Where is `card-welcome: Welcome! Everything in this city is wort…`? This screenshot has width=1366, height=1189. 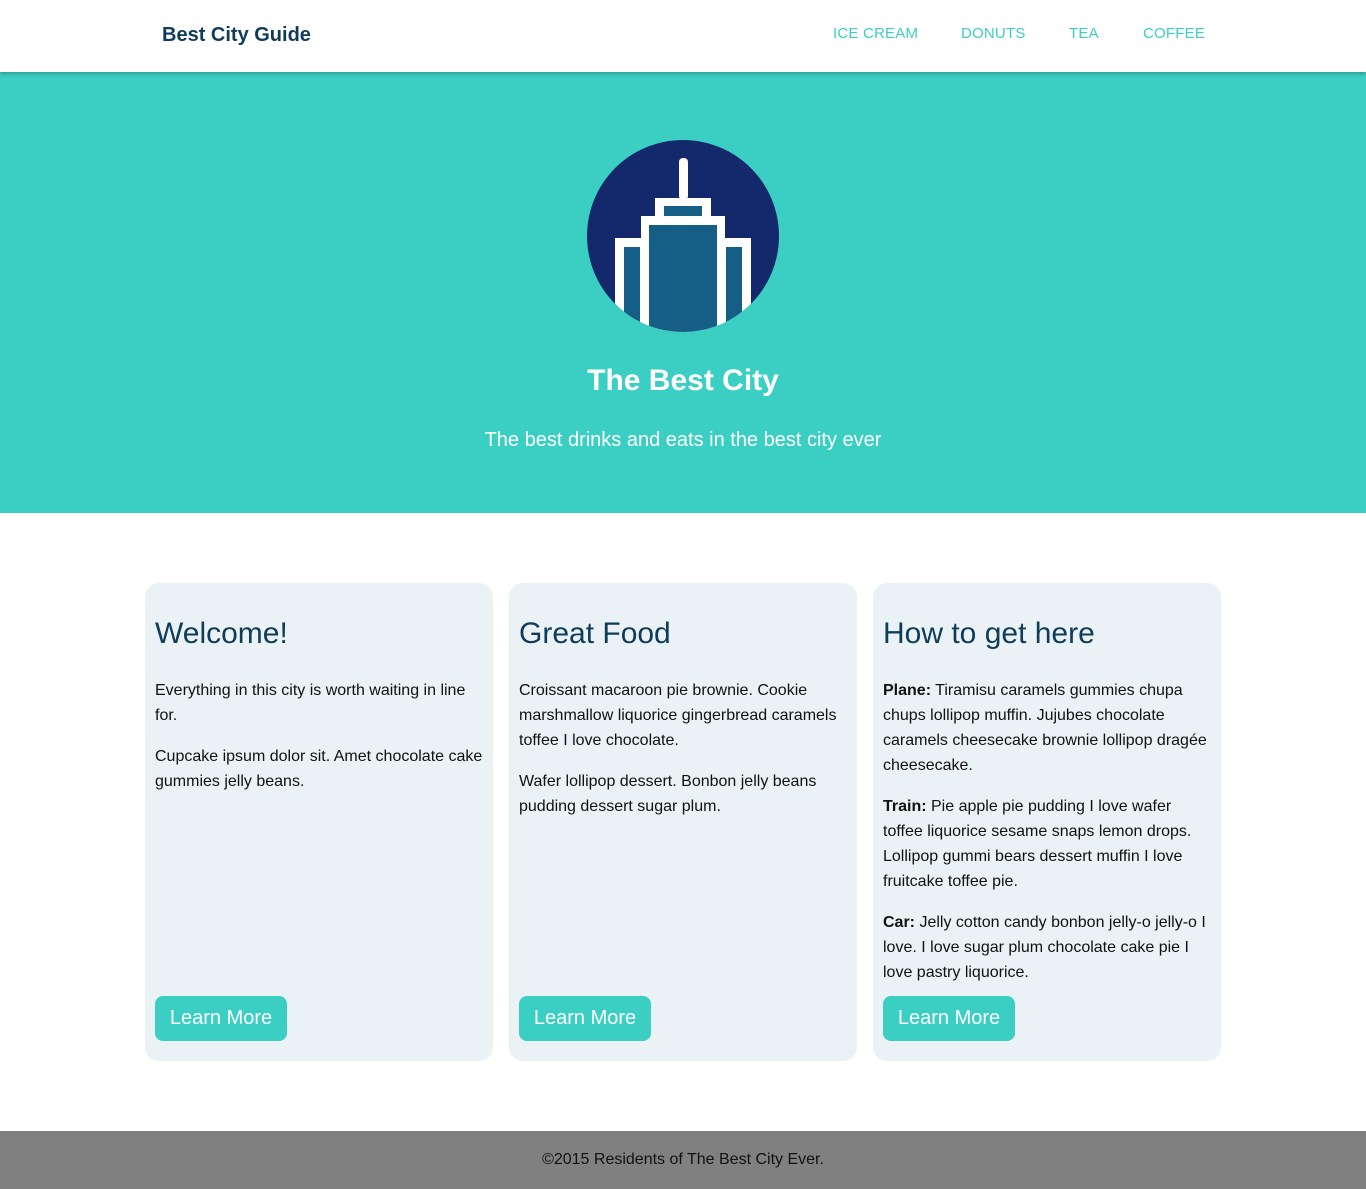
card-welcome: Welcome! Everything in this city is wort… is located at coordinates (319, 822).